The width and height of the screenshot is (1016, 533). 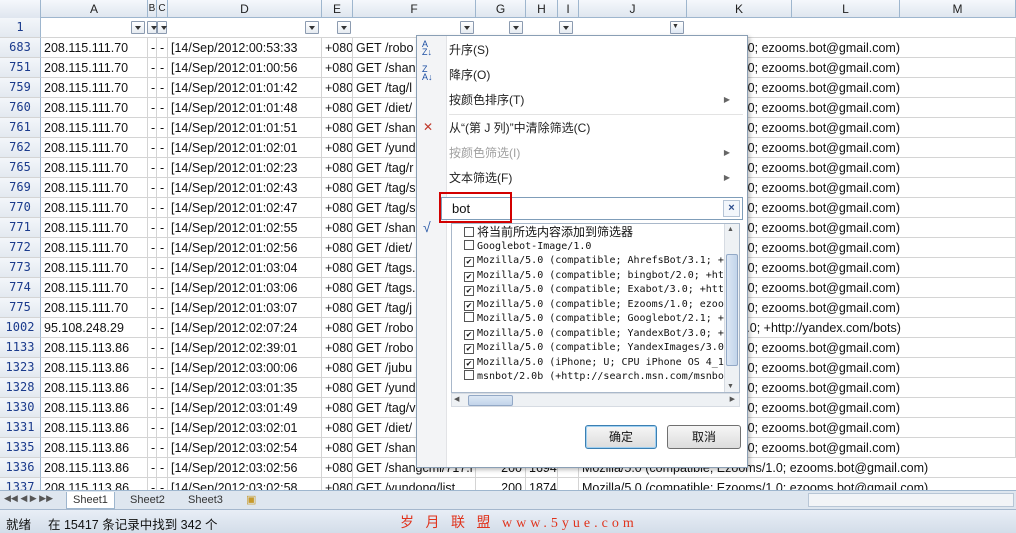 I want to click on row-number: 1323, so click(x=20, y=368).